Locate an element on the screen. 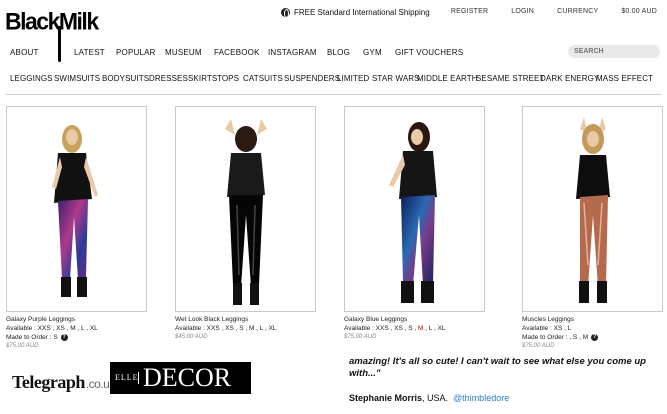 This screenshot has width=667, height=414. globe-icon is located at coordinates (285, 13).